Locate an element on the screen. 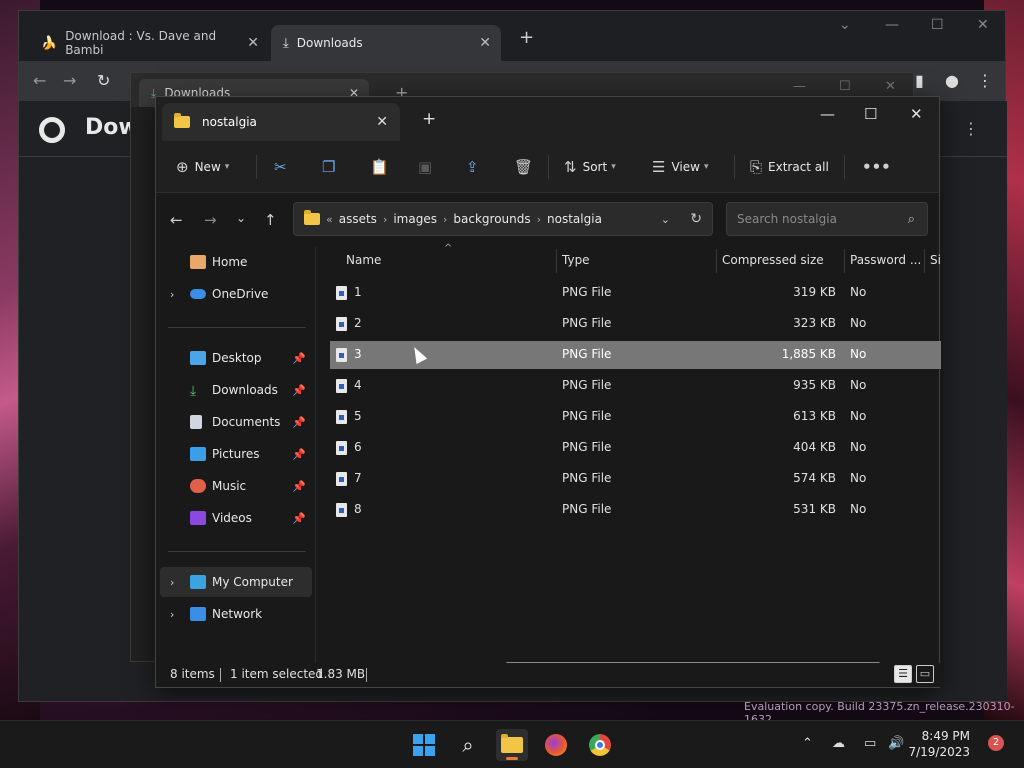  chrome-tab-download: 🍌 Download : Vs. Dave and Bambi ✕ is located at coordinates (149, 43).